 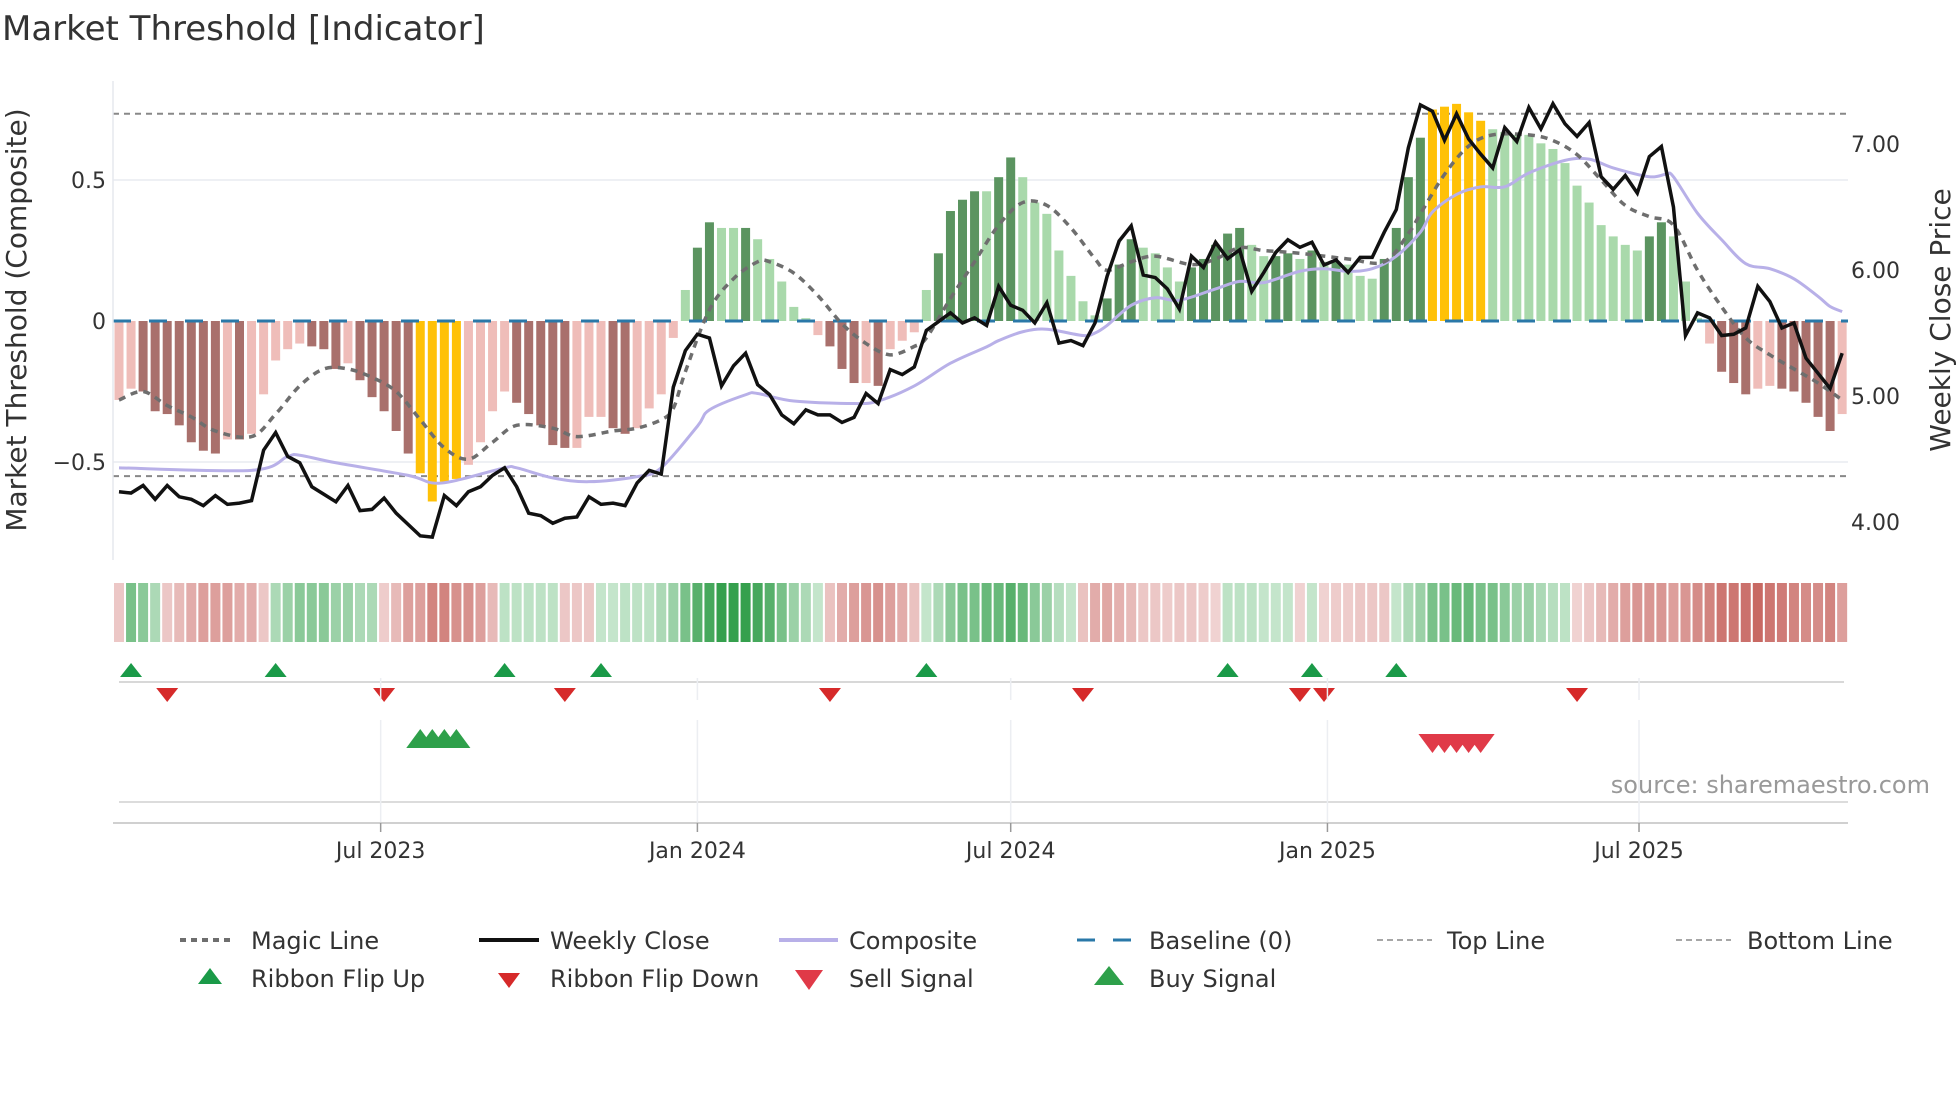 What do you see at coordinates (16, 319) in the screenshot?
I see `left-axis-title: Market Threshold (Composite)` at bounding box center [16, 319].